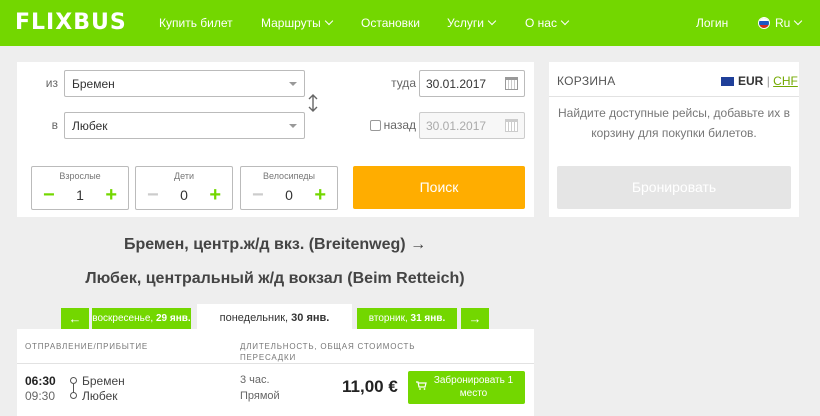 This screenshot has width=820, height=416. Describe the element at coordinates (428, 318) in the screenshot. I see `next-date: 31 янв.` at that location.